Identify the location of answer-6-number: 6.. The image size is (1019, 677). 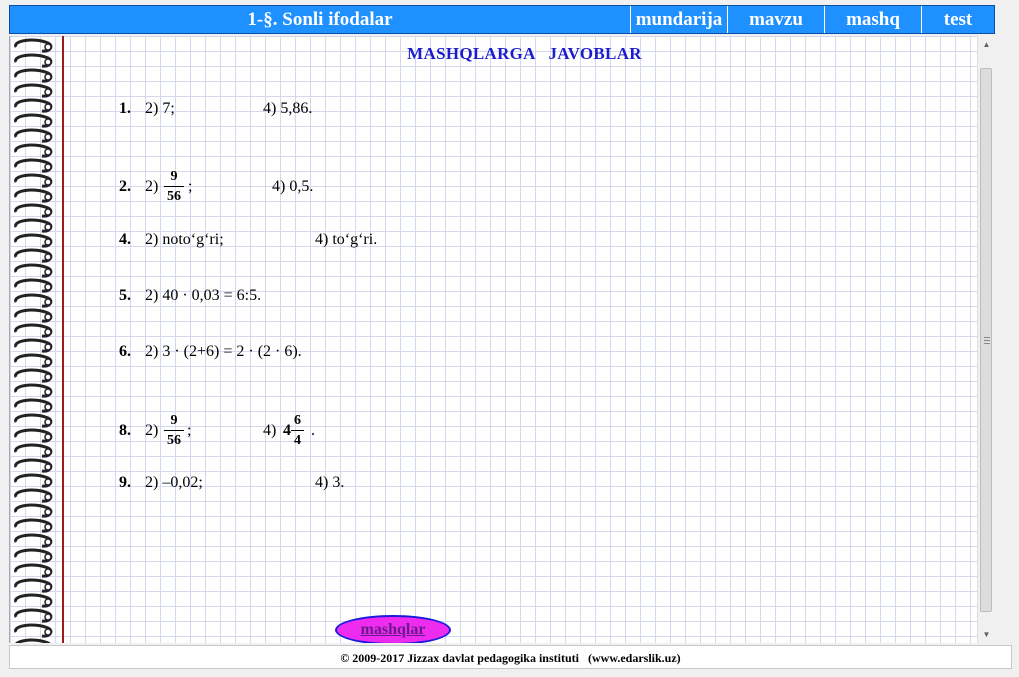
(125, 351).